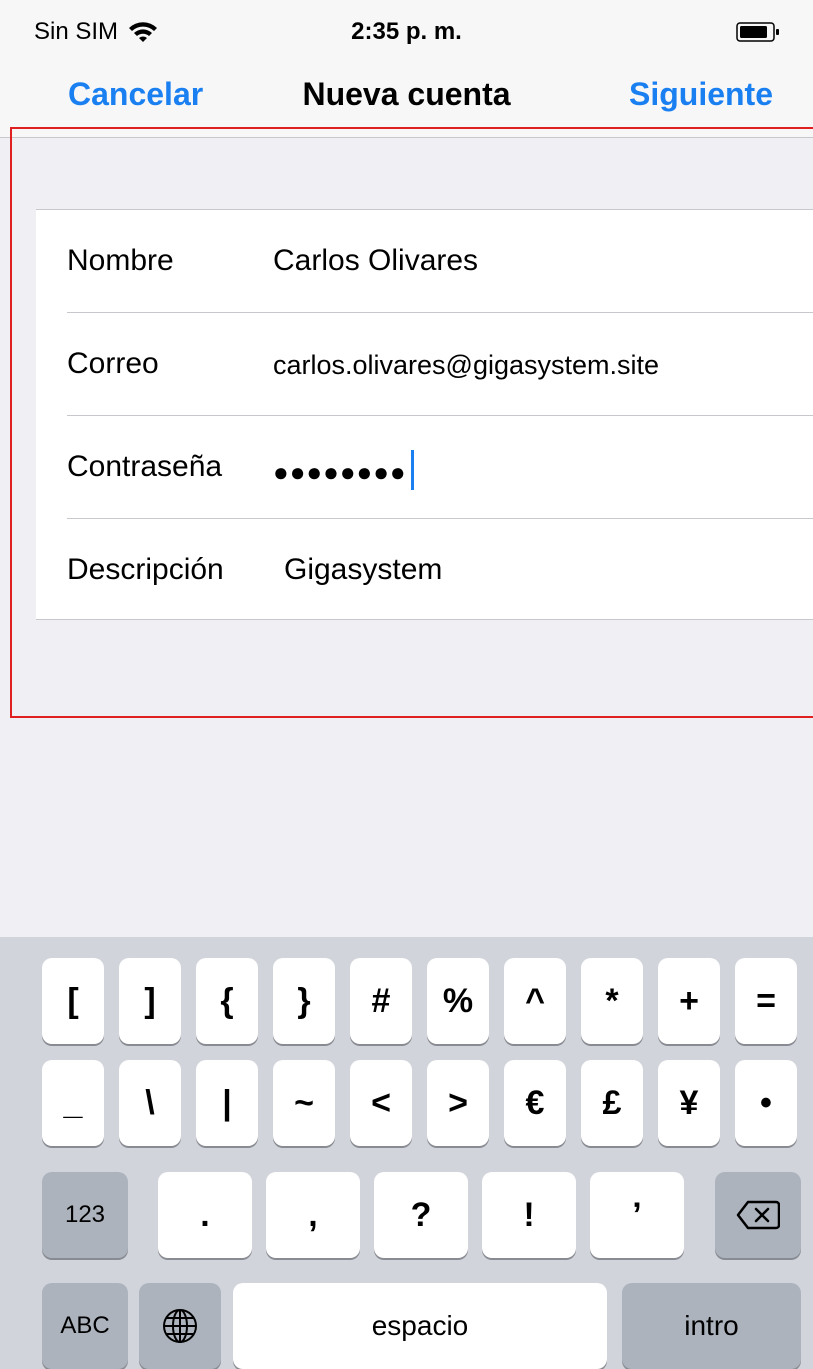  I want to click on globe-icon, so click(180, 1326).